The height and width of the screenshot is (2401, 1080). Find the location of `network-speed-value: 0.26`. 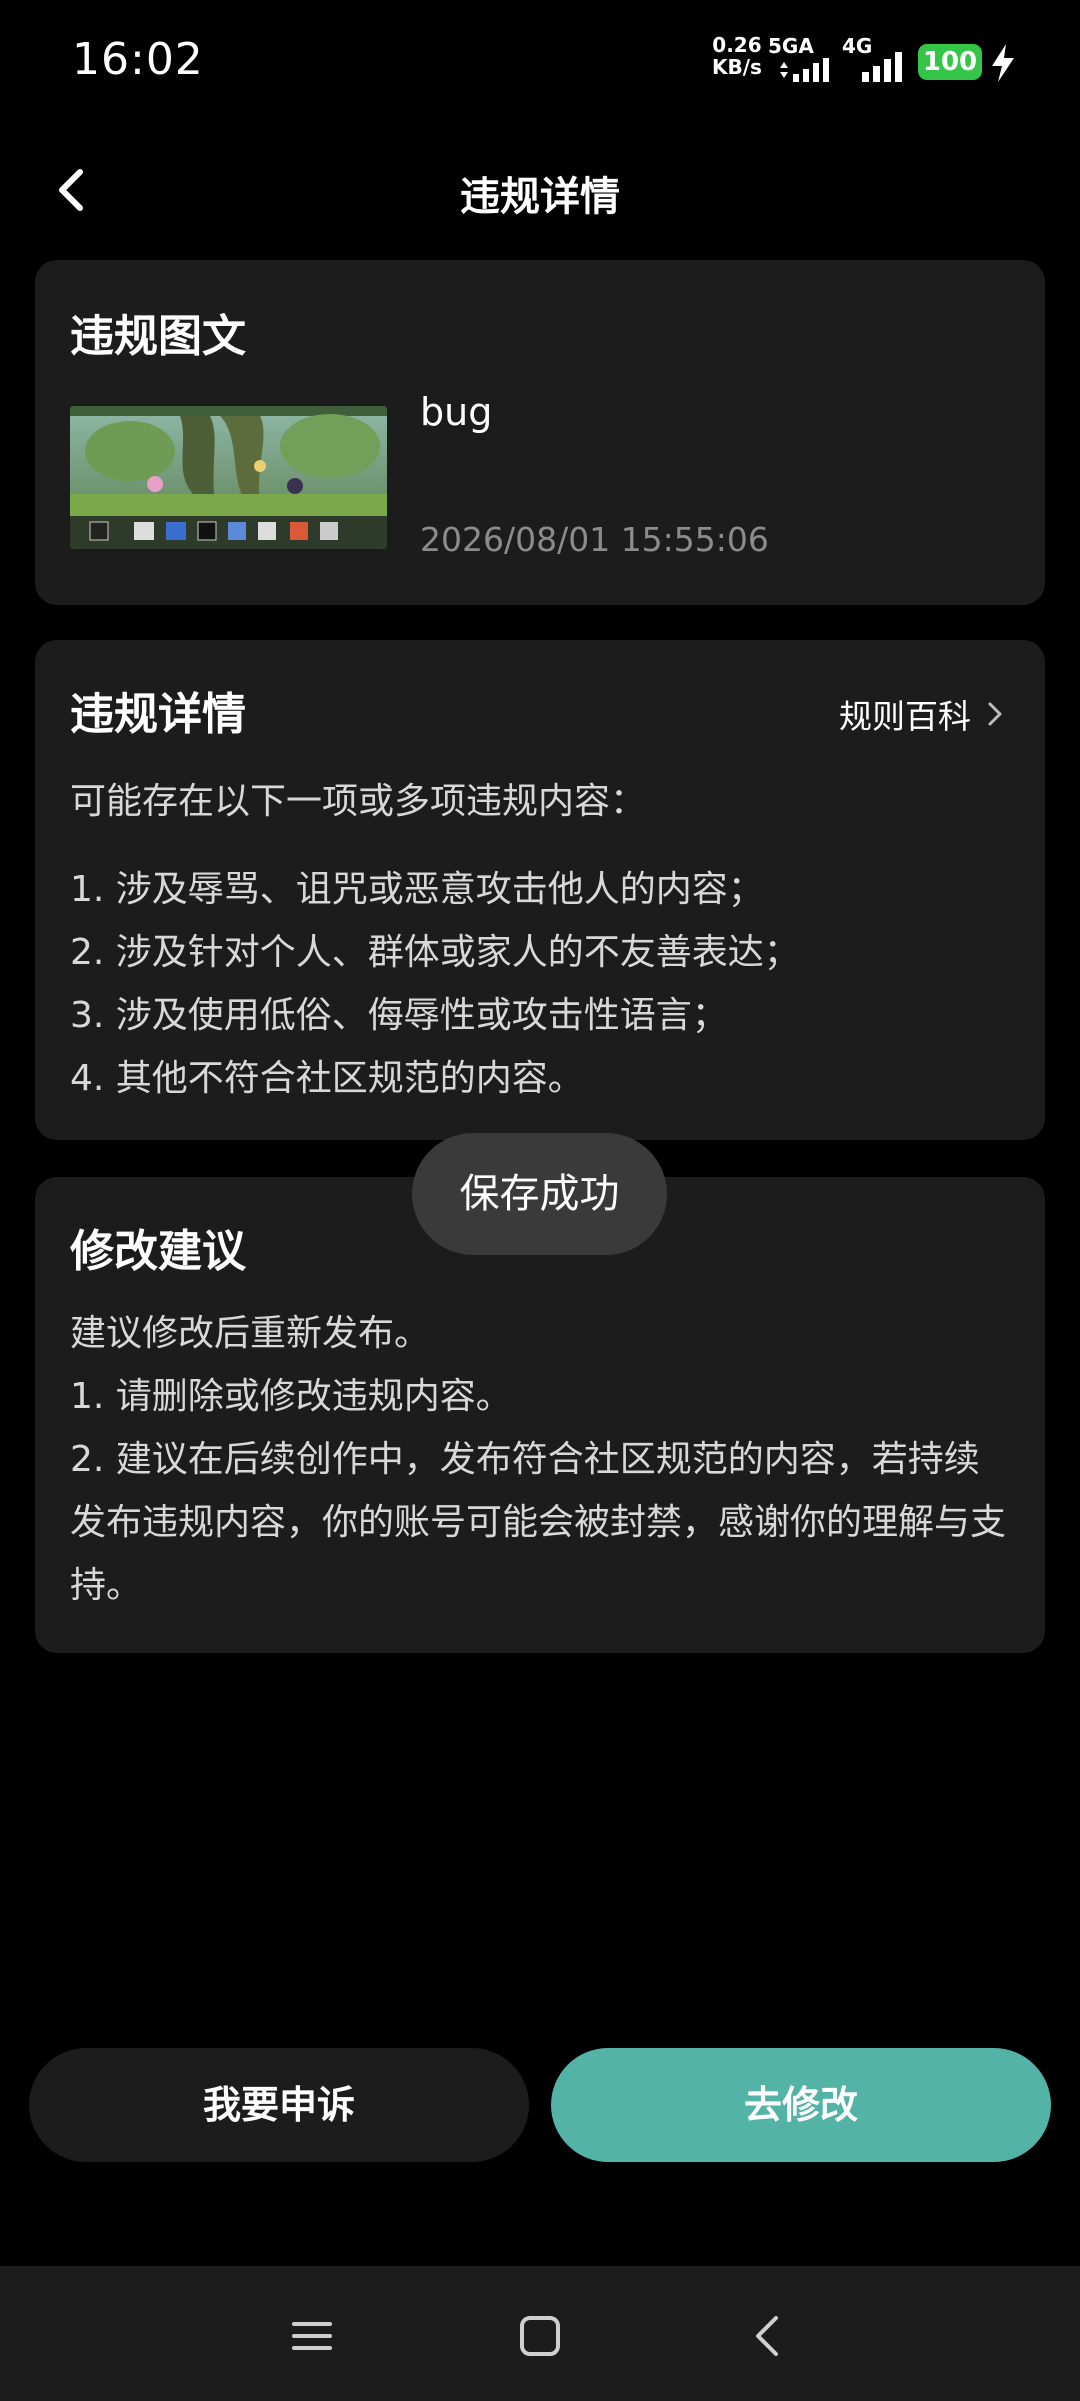

network-speed-value: 0.26 is located at coordinates (737, 45).